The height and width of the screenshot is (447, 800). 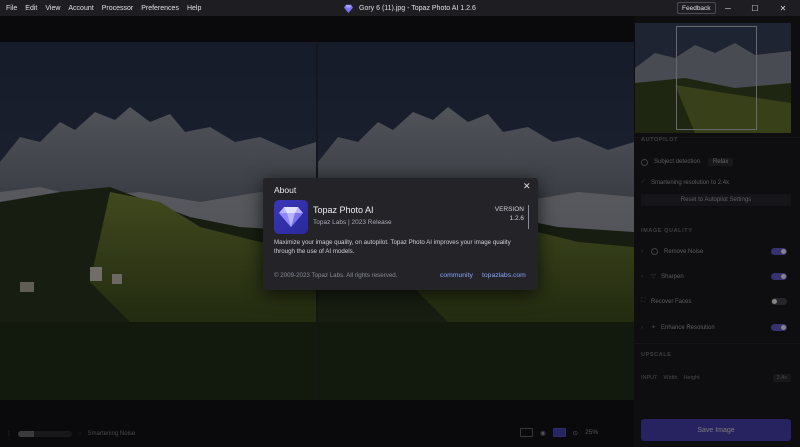 What do you see at coordinates (352, 222) in the screenshot?
I see `company-release: Topaz Labs | 2023 Release` at bounding box center [352, 222].